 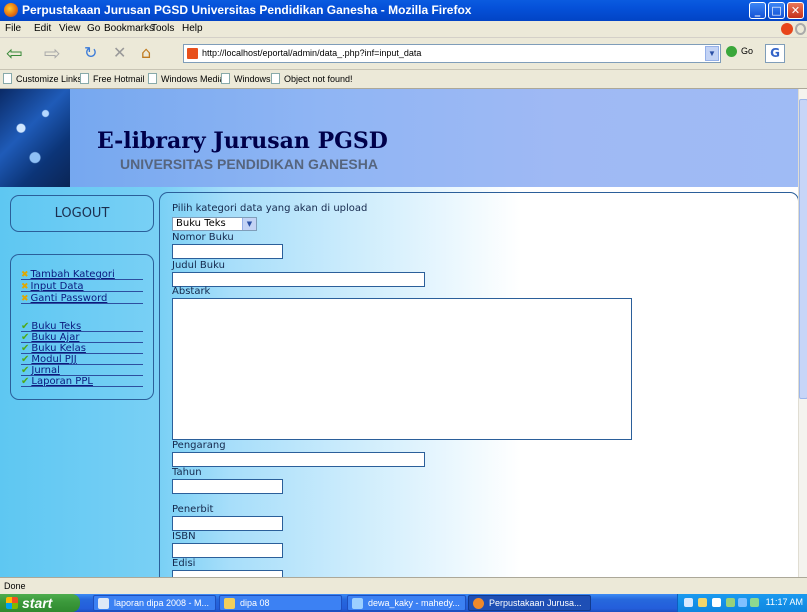 What do you see at coordinates (42, 78) in the screenshot?
I see `bookmark-customize-links: Customize Links` at bounding box center [42, 78].